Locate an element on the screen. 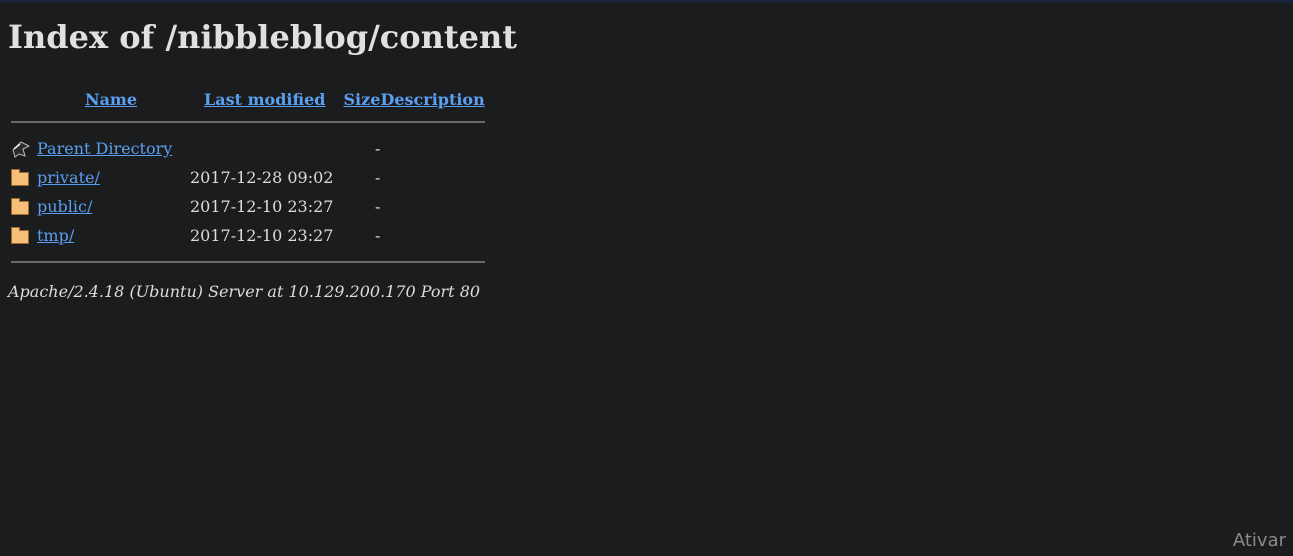  size-column-header: Size is located at coordinates (362, 99).